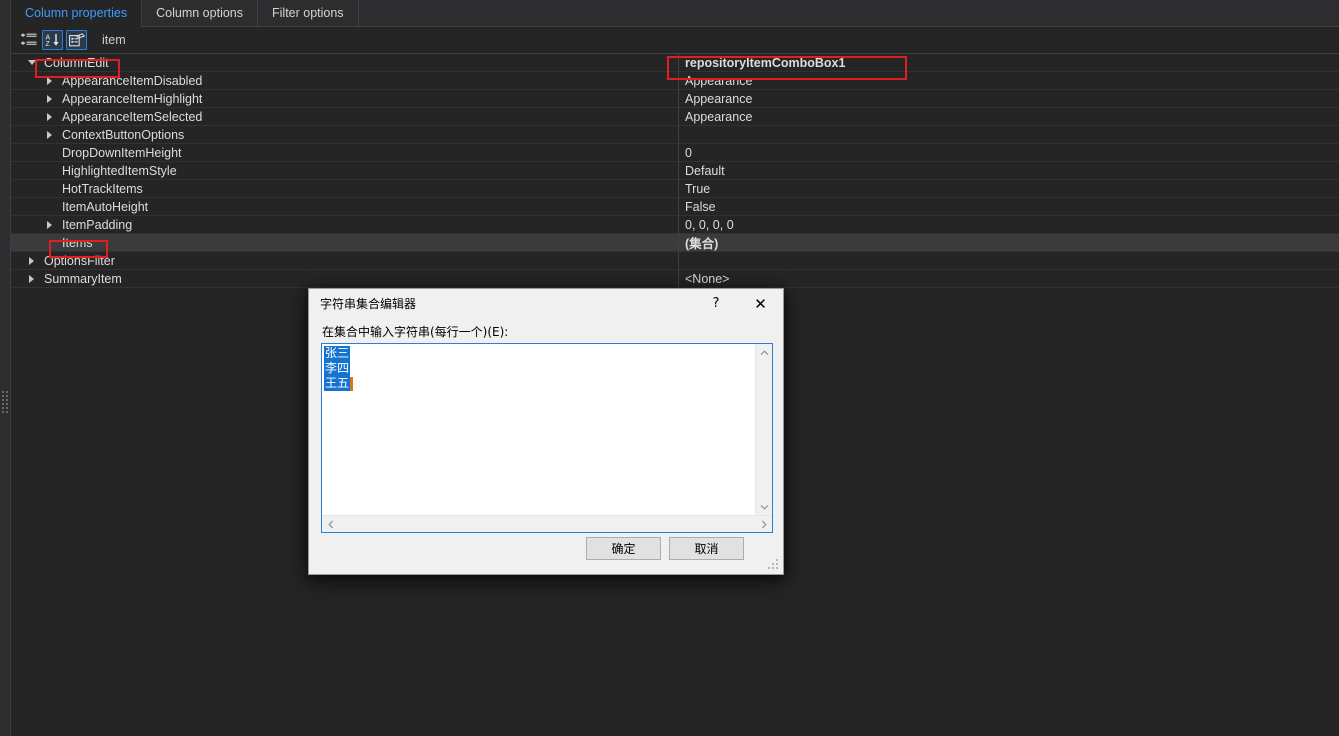 The width and height of the screenshot is (1339, 736). Describe the element at coordinates (706, 548) in the screenshot. I see `cancel-button: 取消` at that location.